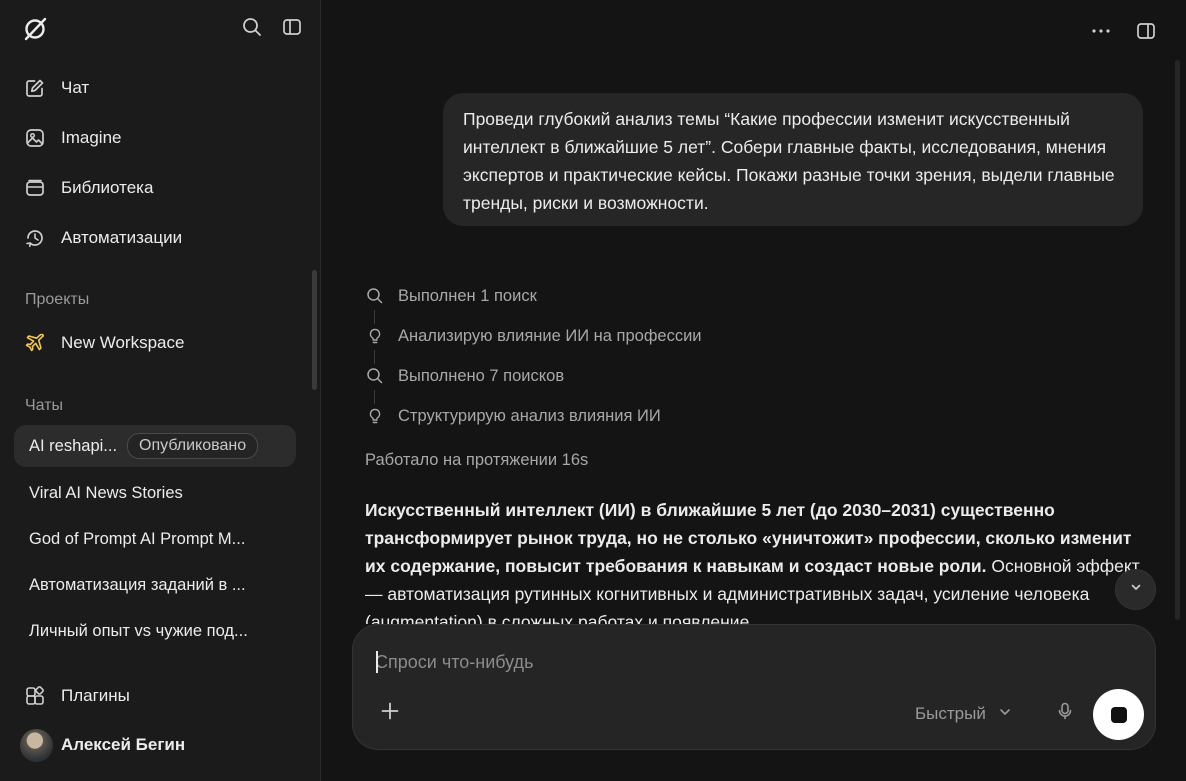  I want to click on chat-item-active: AI reshapi... Опубликовано, so click(155, 446).